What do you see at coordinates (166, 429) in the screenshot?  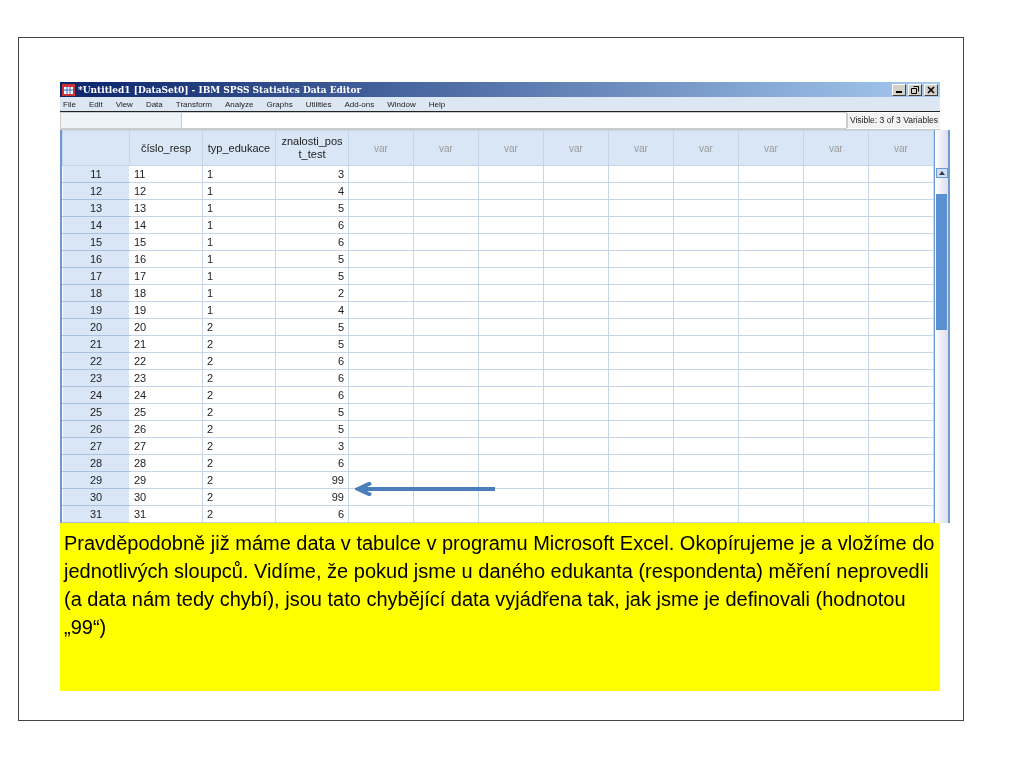 I see `table-cell: 26` at bounding box center [166, 429].